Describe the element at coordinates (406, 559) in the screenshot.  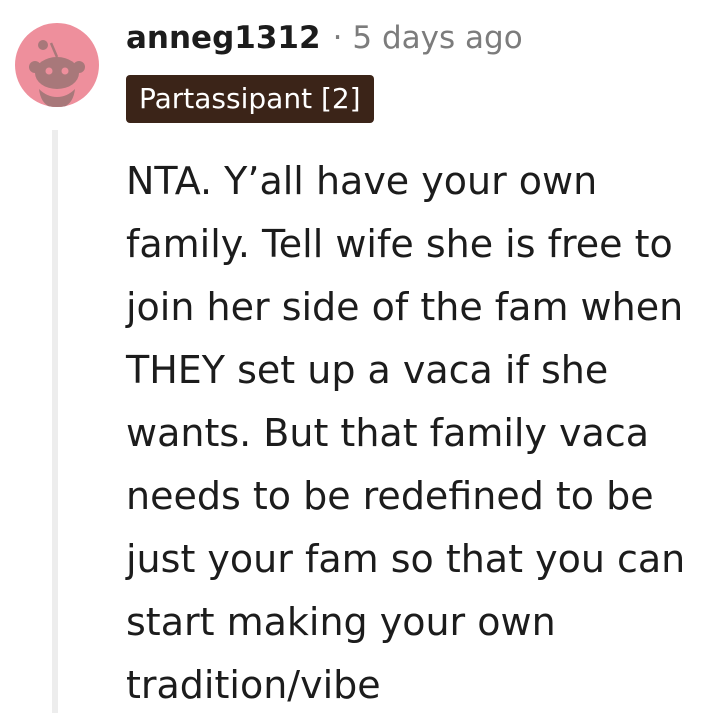
I see `comment-text-line: just your fam so that you can` at that location.